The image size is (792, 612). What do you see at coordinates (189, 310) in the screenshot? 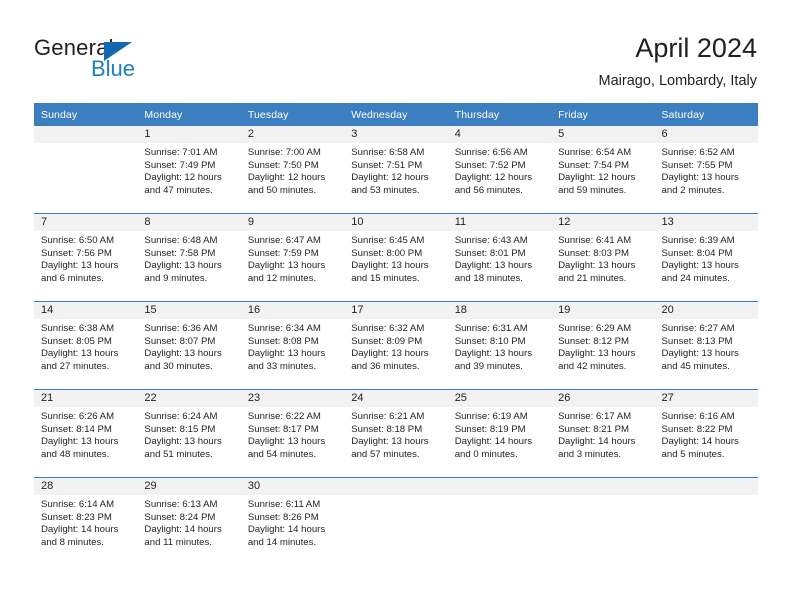
I see `day-number: 15` at bounding box center [189, 310].